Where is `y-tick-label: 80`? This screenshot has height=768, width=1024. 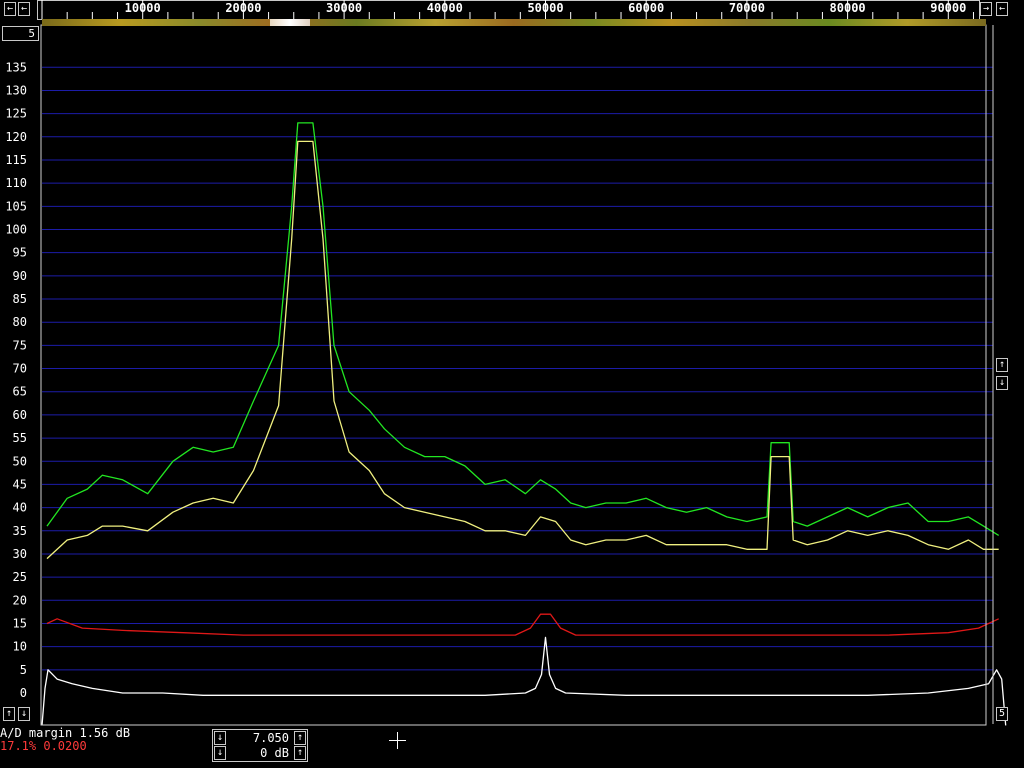
y-tick-label: 80 is located at coordinates (20, 322).